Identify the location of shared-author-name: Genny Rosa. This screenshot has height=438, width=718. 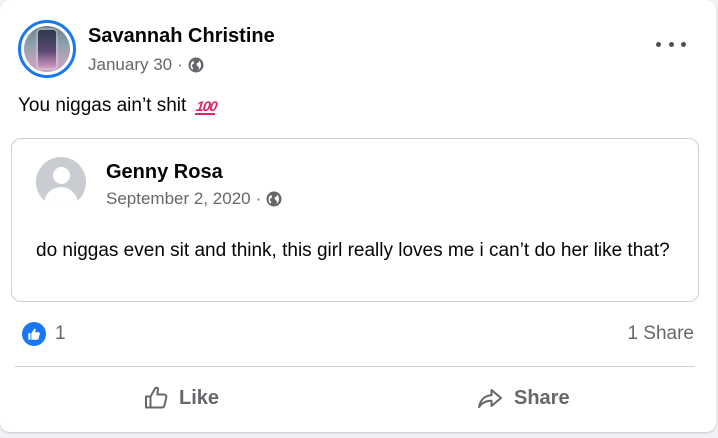
(164, 172).